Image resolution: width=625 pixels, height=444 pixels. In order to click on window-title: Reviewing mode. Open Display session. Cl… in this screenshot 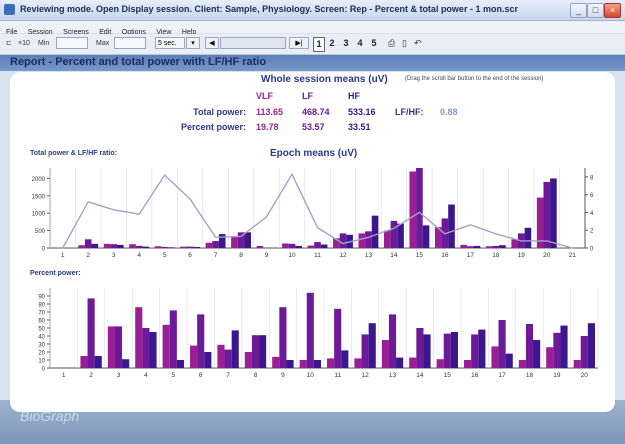, I will do `click(269, 9)`.